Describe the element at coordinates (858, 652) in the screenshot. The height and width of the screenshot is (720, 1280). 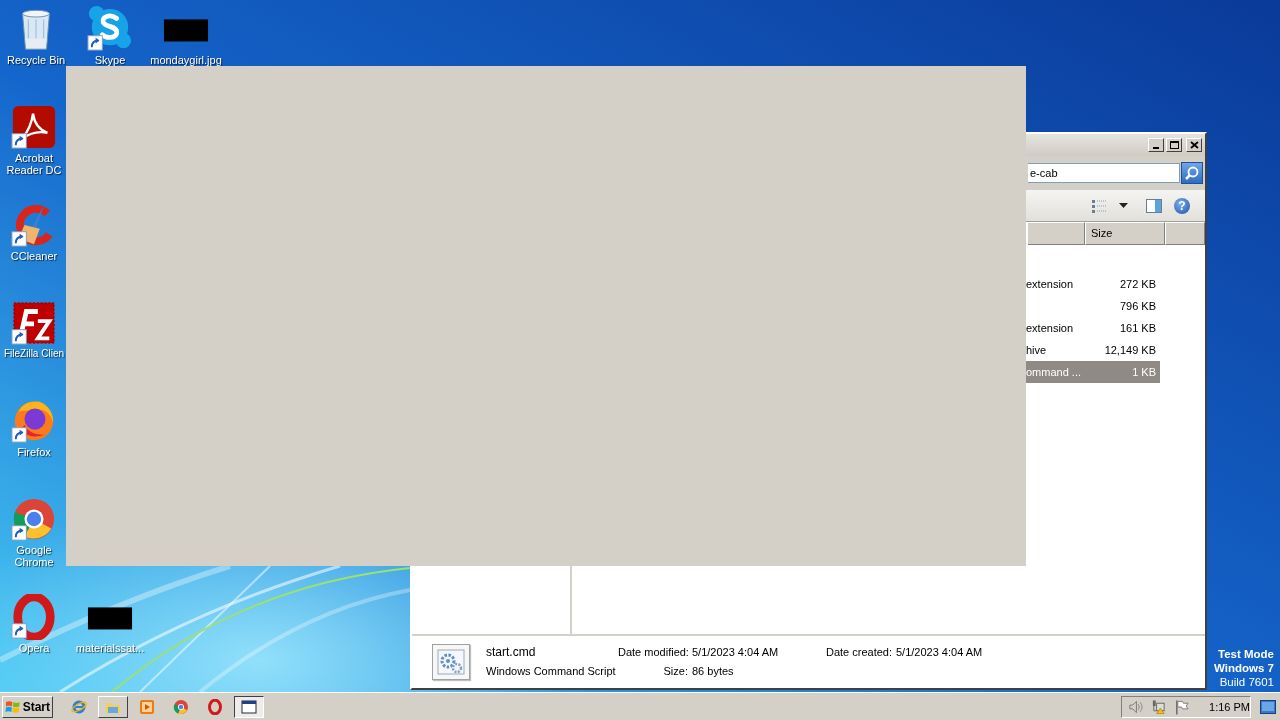
I see `field-label: Date created:` at that location.